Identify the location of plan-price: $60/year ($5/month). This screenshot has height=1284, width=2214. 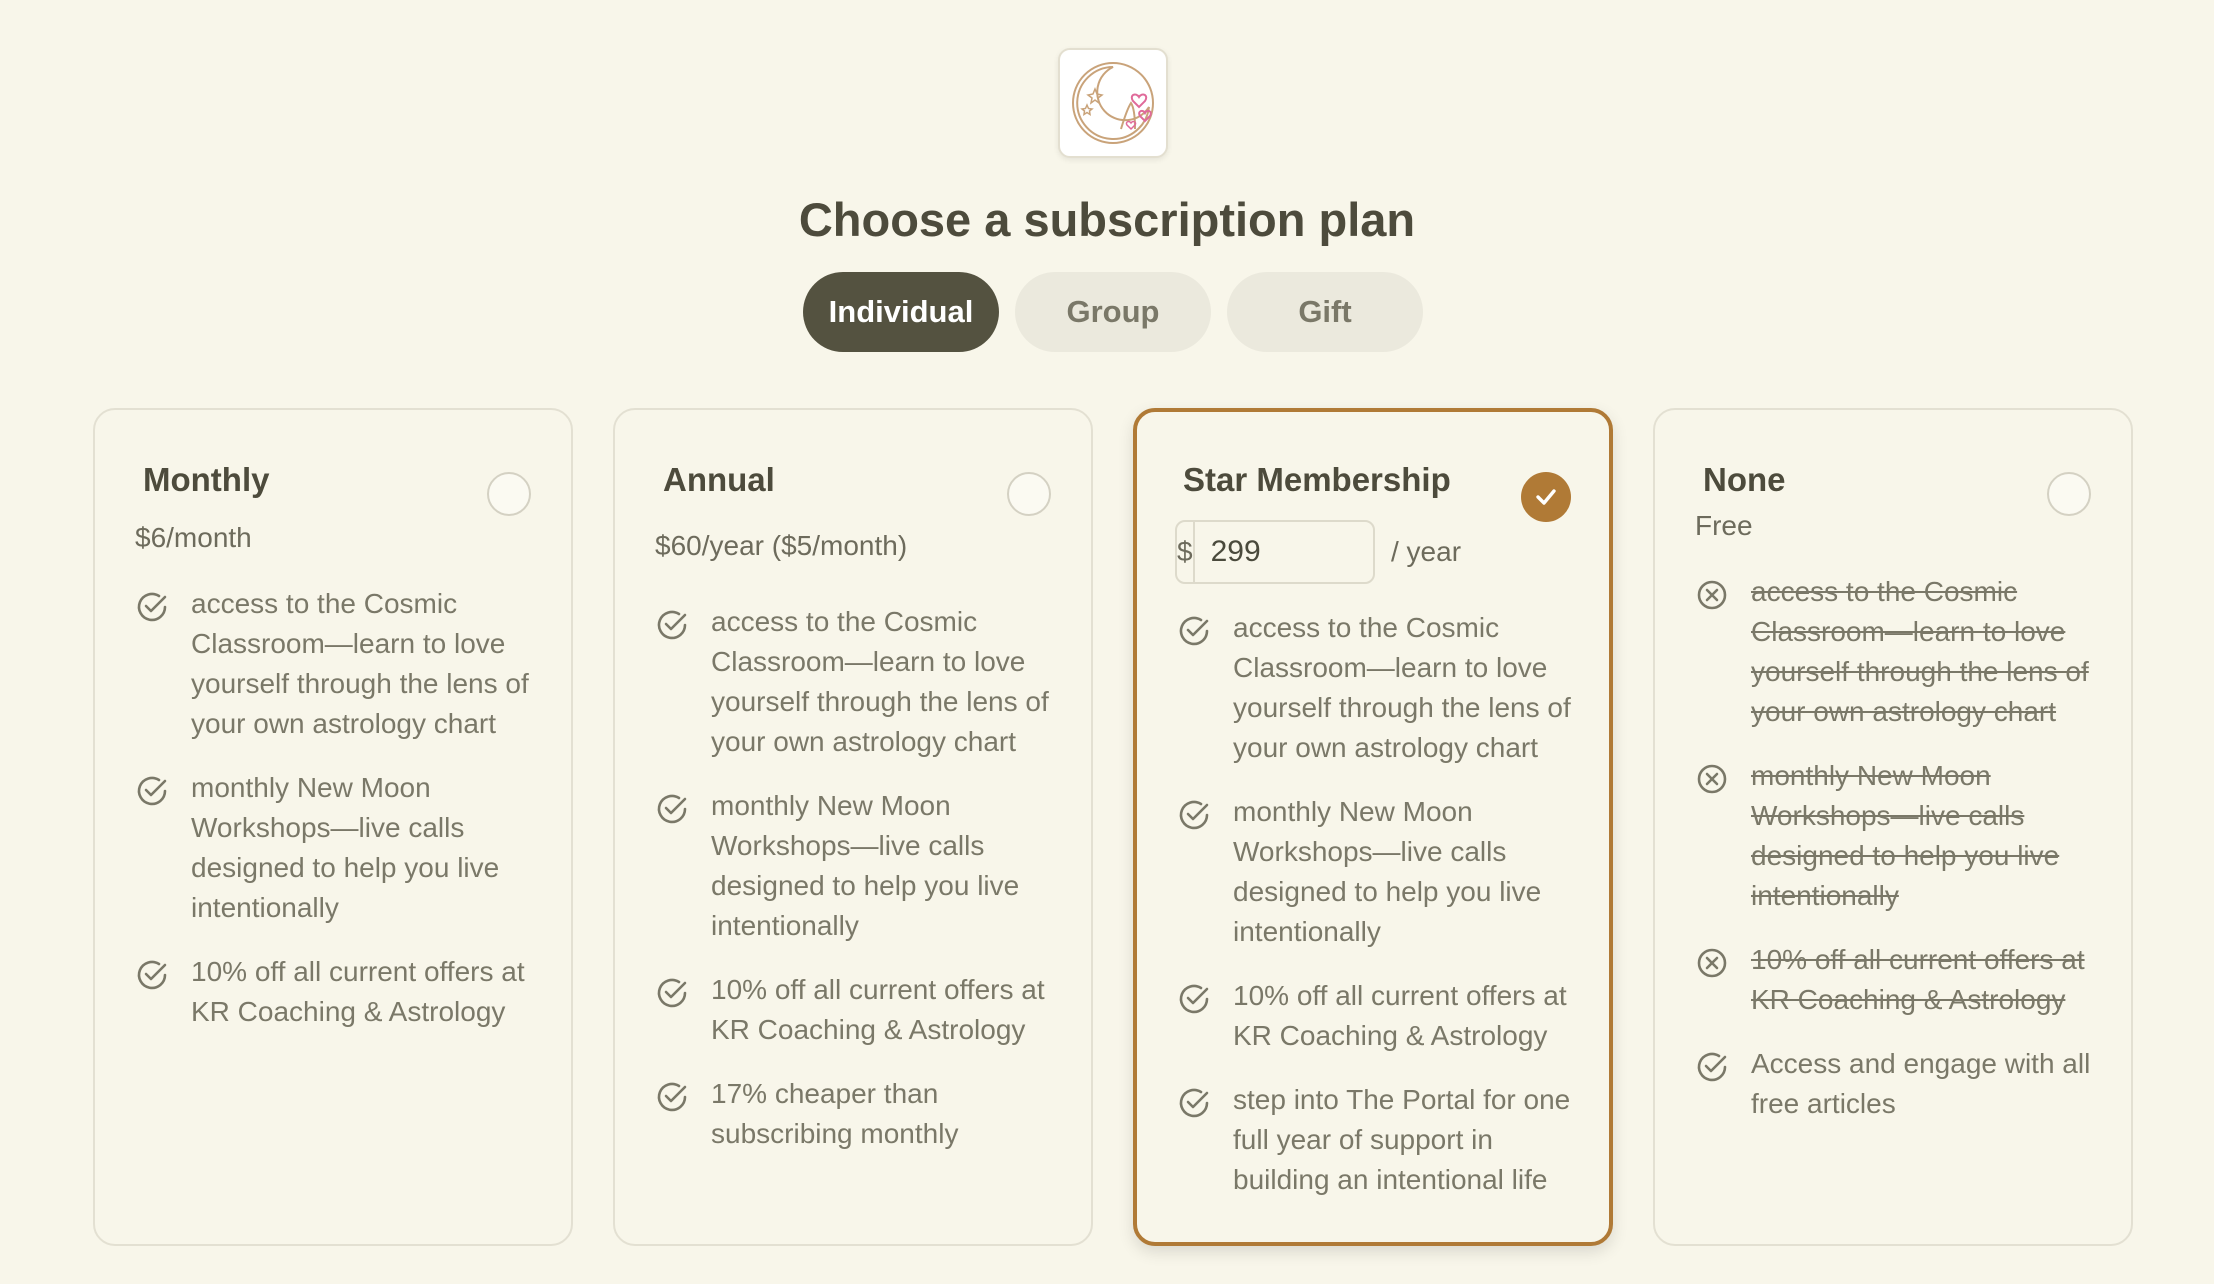
(781, 545).